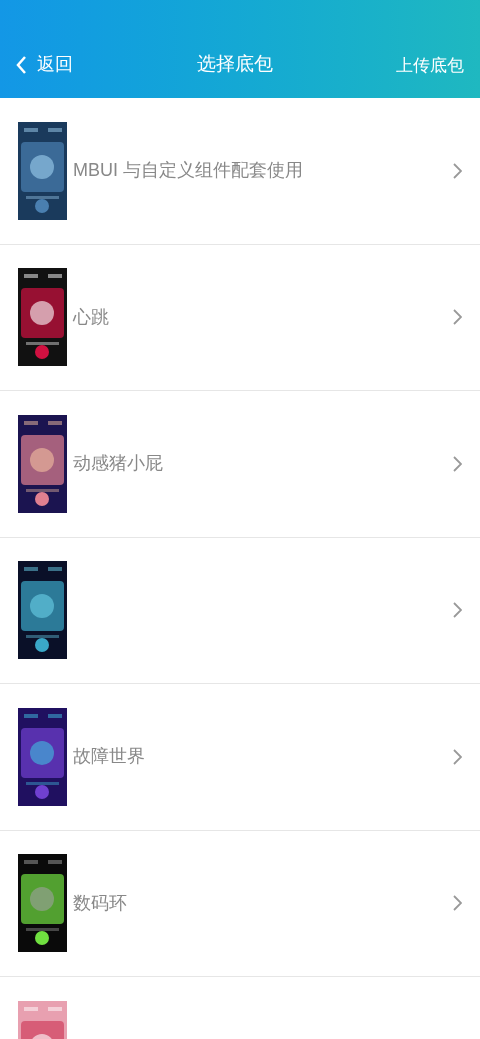  Describe the element at coordinates (240, 903) in the screenshot. I see `list-item: 数码环` at that location.